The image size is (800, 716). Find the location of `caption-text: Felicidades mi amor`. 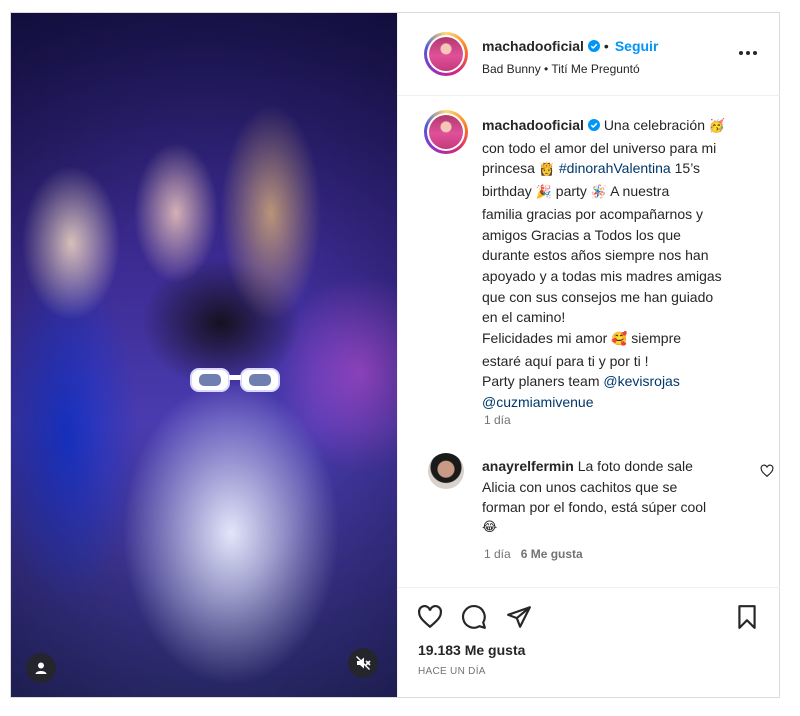

caption-text: Felicidades mi amor is located at coordinates (547, 338).